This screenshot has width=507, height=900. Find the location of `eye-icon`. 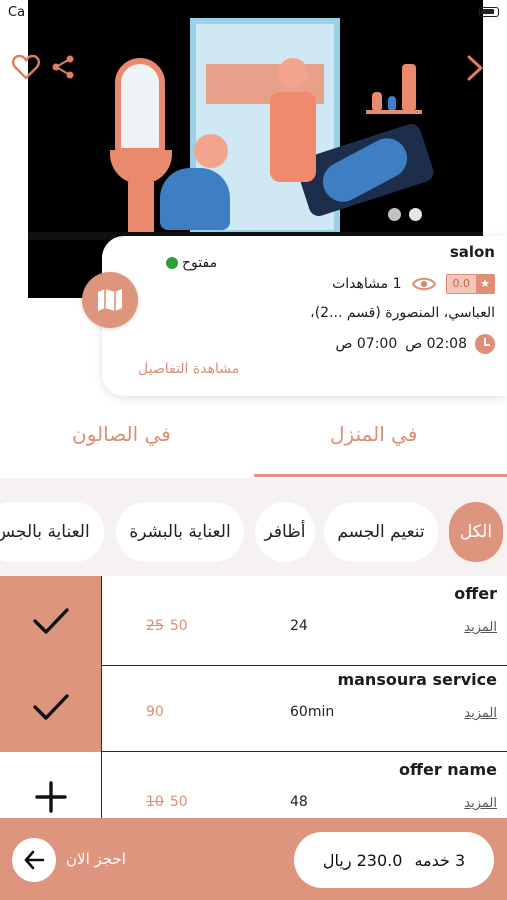

eye-icon is located at coordinates (423, 284).